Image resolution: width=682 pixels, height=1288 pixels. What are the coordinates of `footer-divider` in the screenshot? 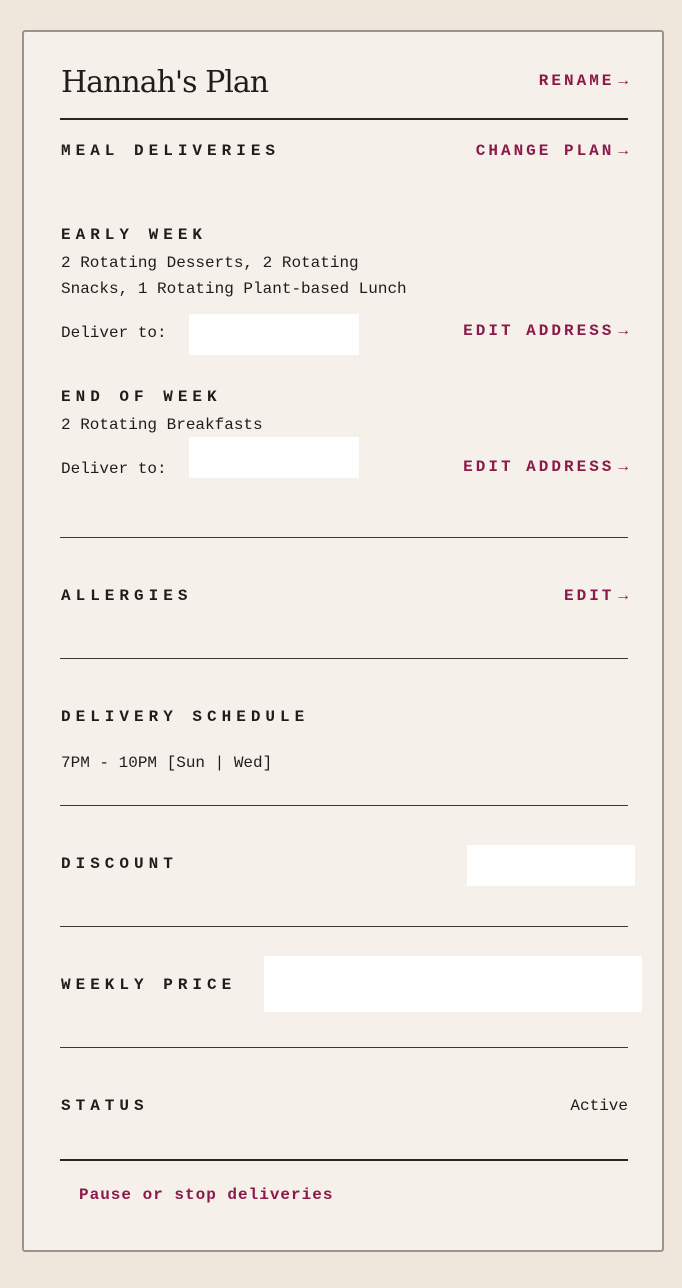 It's located at (344, 1160).